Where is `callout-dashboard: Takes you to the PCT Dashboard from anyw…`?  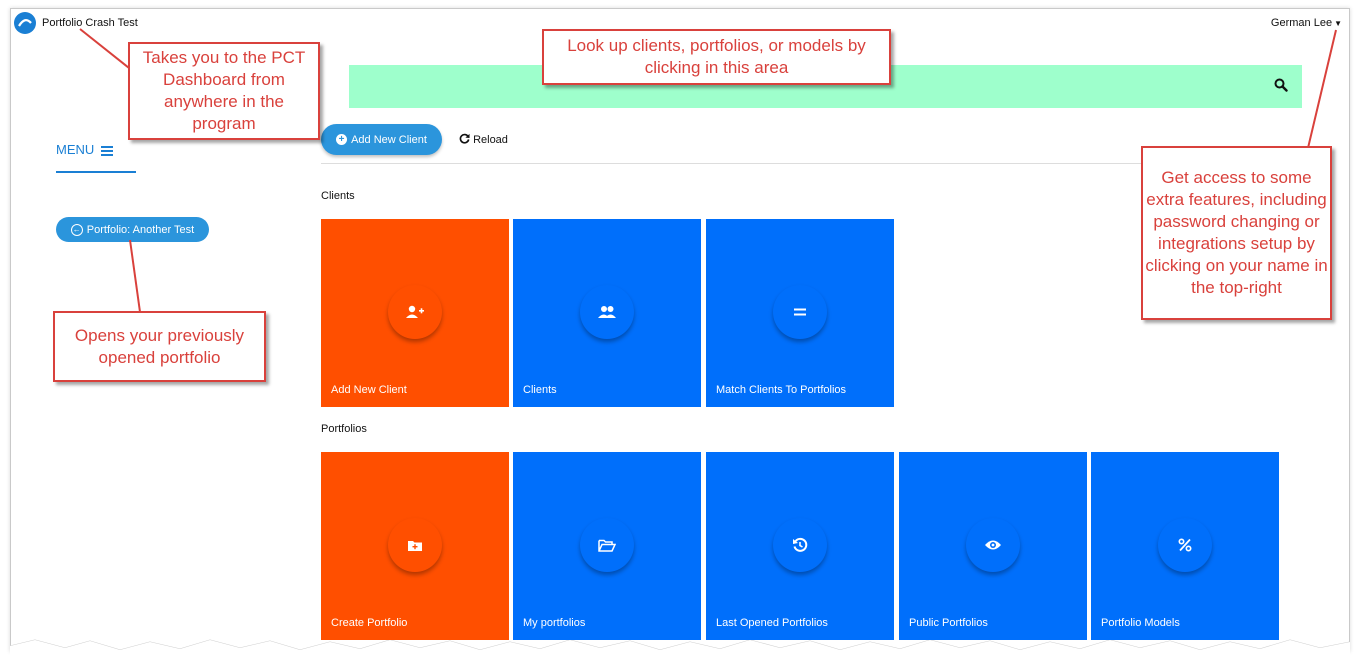
callout-dashboard: Takes you to the PCT Dashboard from anyw… is located at coordinates (224, 91).